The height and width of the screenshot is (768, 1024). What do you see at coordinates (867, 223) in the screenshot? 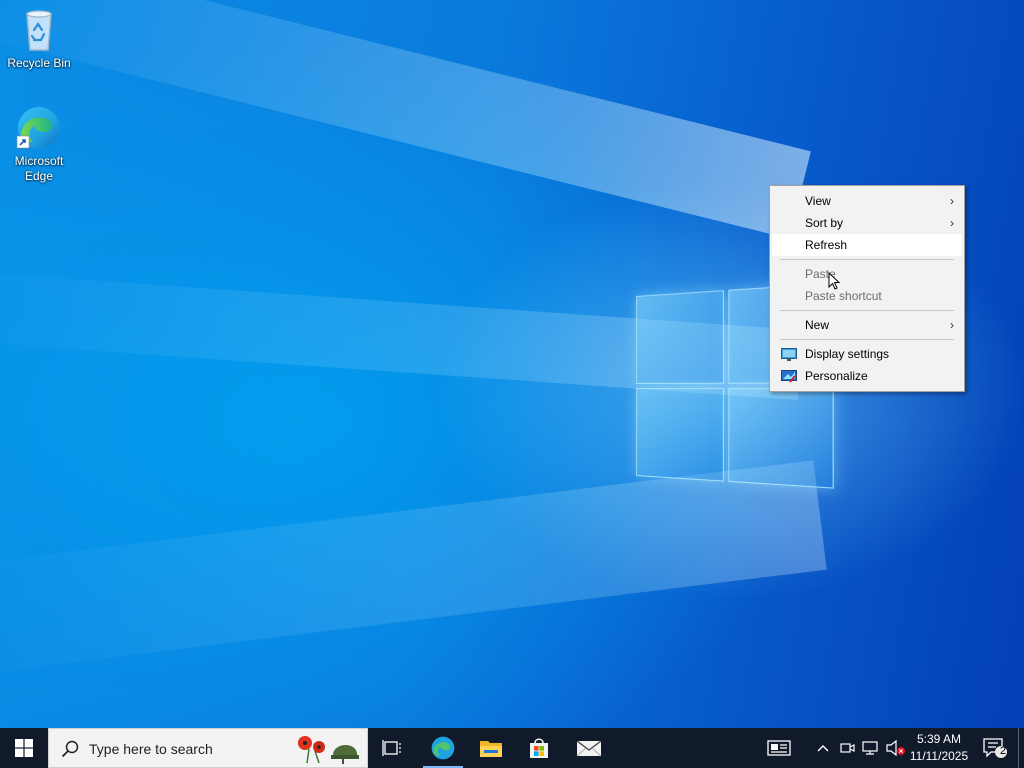
I see `menu-item-sort-by: Sort by ›` at bounding box center [867, 223].